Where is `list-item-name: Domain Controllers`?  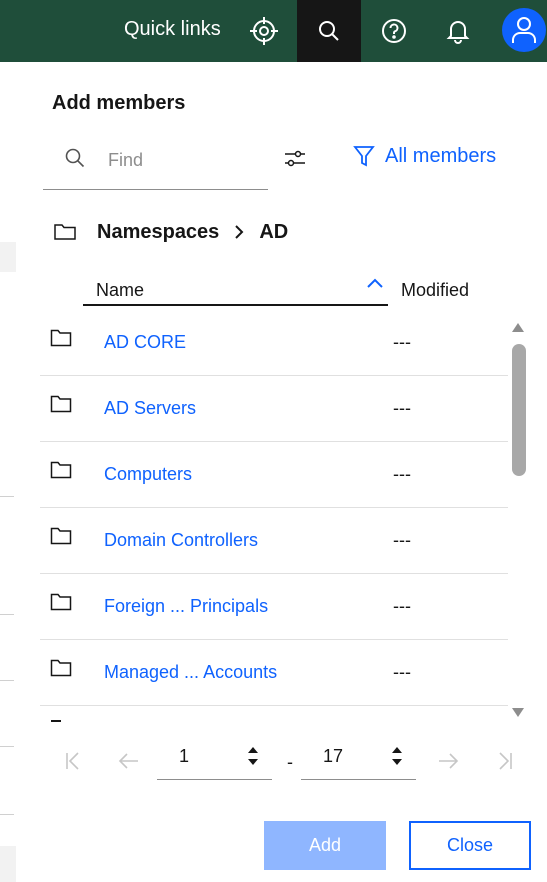 list-item-name: Domain Controllers is located at coordinates (181, 540).